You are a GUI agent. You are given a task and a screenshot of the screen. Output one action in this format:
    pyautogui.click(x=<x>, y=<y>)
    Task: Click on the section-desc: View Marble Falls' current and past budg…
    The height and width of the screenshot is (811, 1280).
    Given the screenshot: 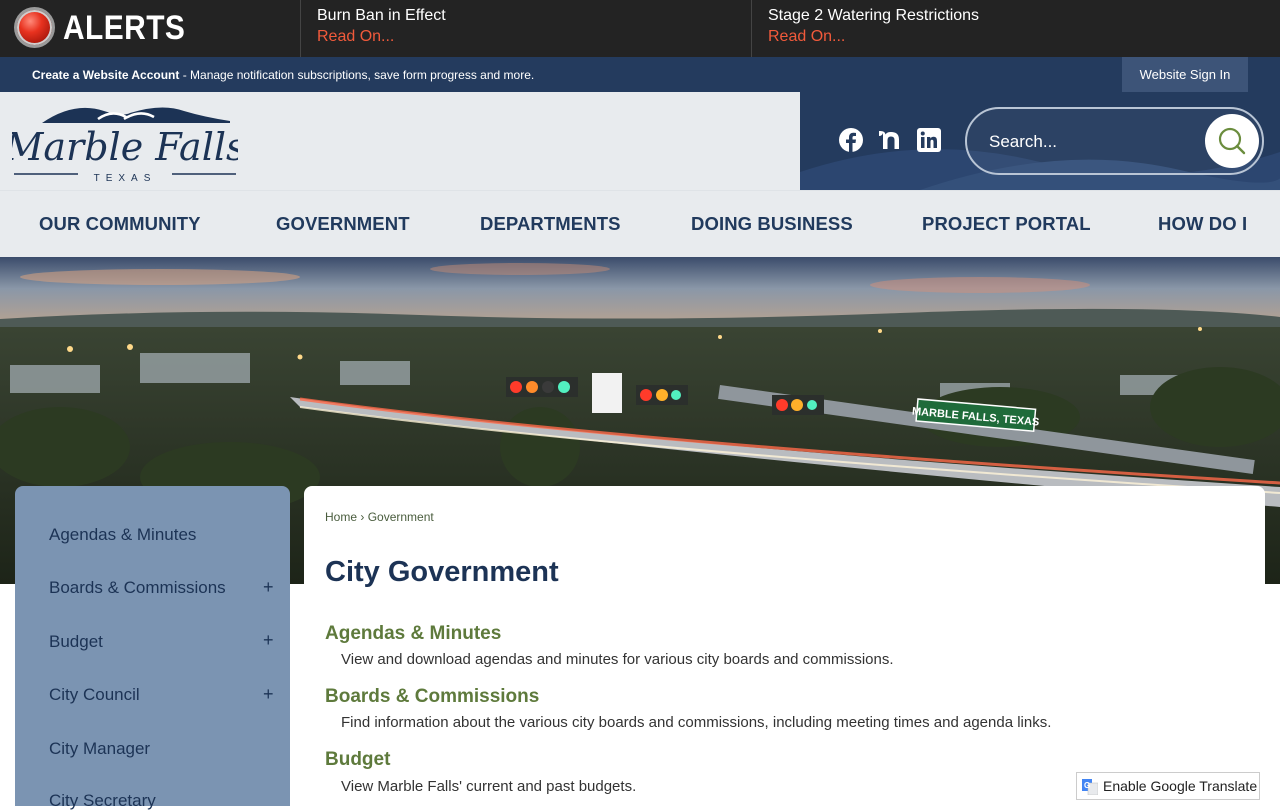 What is the action you would take?
    pyautogui.click(x=489, y=786)
    